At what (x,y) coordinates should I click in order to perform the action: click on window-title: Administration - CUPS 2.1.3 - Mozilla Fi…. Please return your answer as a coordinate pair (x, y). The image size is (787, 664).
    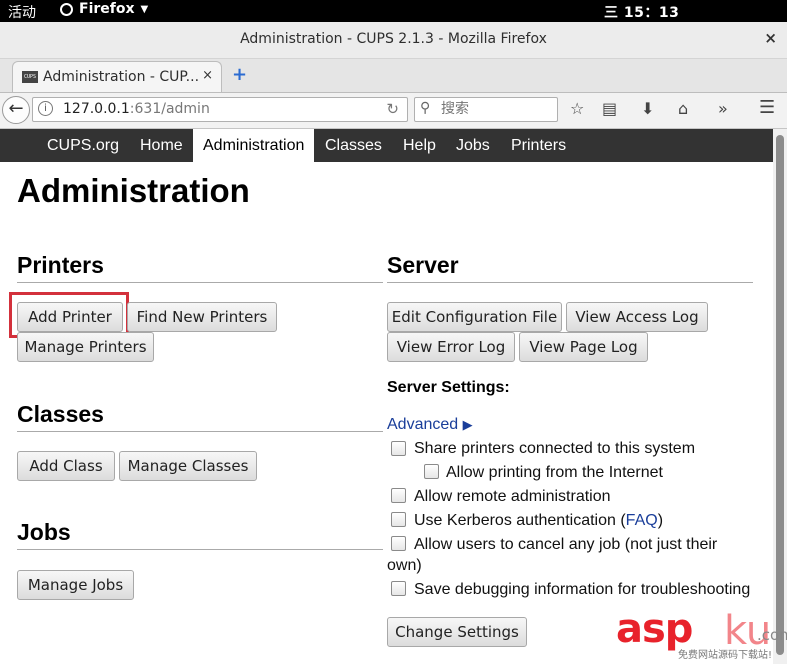
    Looking at the image, I should click on (393, 39).